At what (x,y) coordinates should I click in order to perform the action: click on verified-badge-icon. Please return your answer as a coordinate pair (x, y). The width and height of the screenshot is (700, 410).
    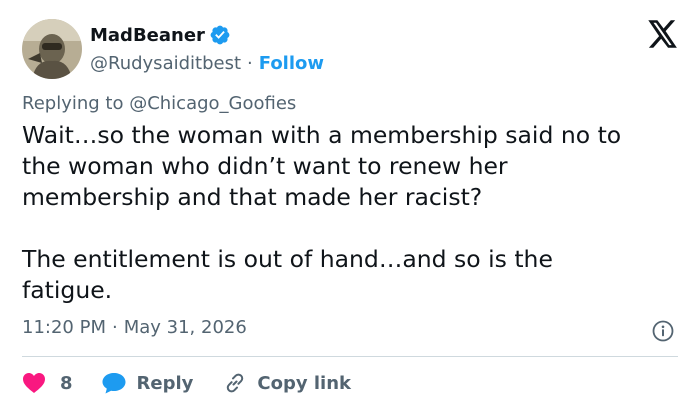
    Looking at the image, I should click on (220, 35).